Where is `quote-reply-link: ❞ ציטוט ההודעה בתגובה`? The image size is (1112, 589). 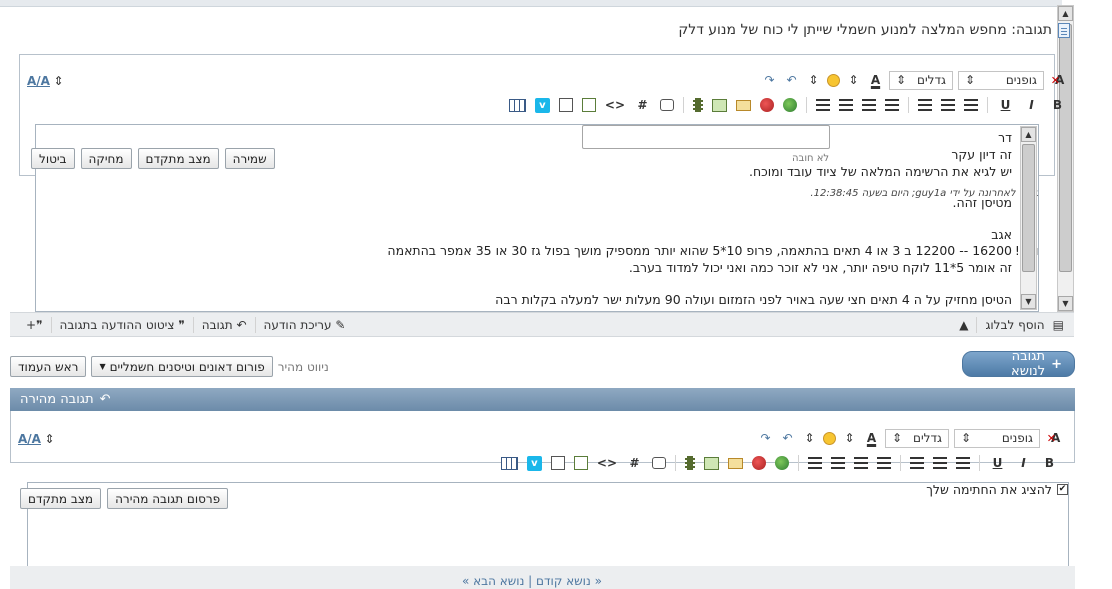 quote-reply-link: ❞ ציטוט ההודעה בתגובה is located at coordinates (122, 325).